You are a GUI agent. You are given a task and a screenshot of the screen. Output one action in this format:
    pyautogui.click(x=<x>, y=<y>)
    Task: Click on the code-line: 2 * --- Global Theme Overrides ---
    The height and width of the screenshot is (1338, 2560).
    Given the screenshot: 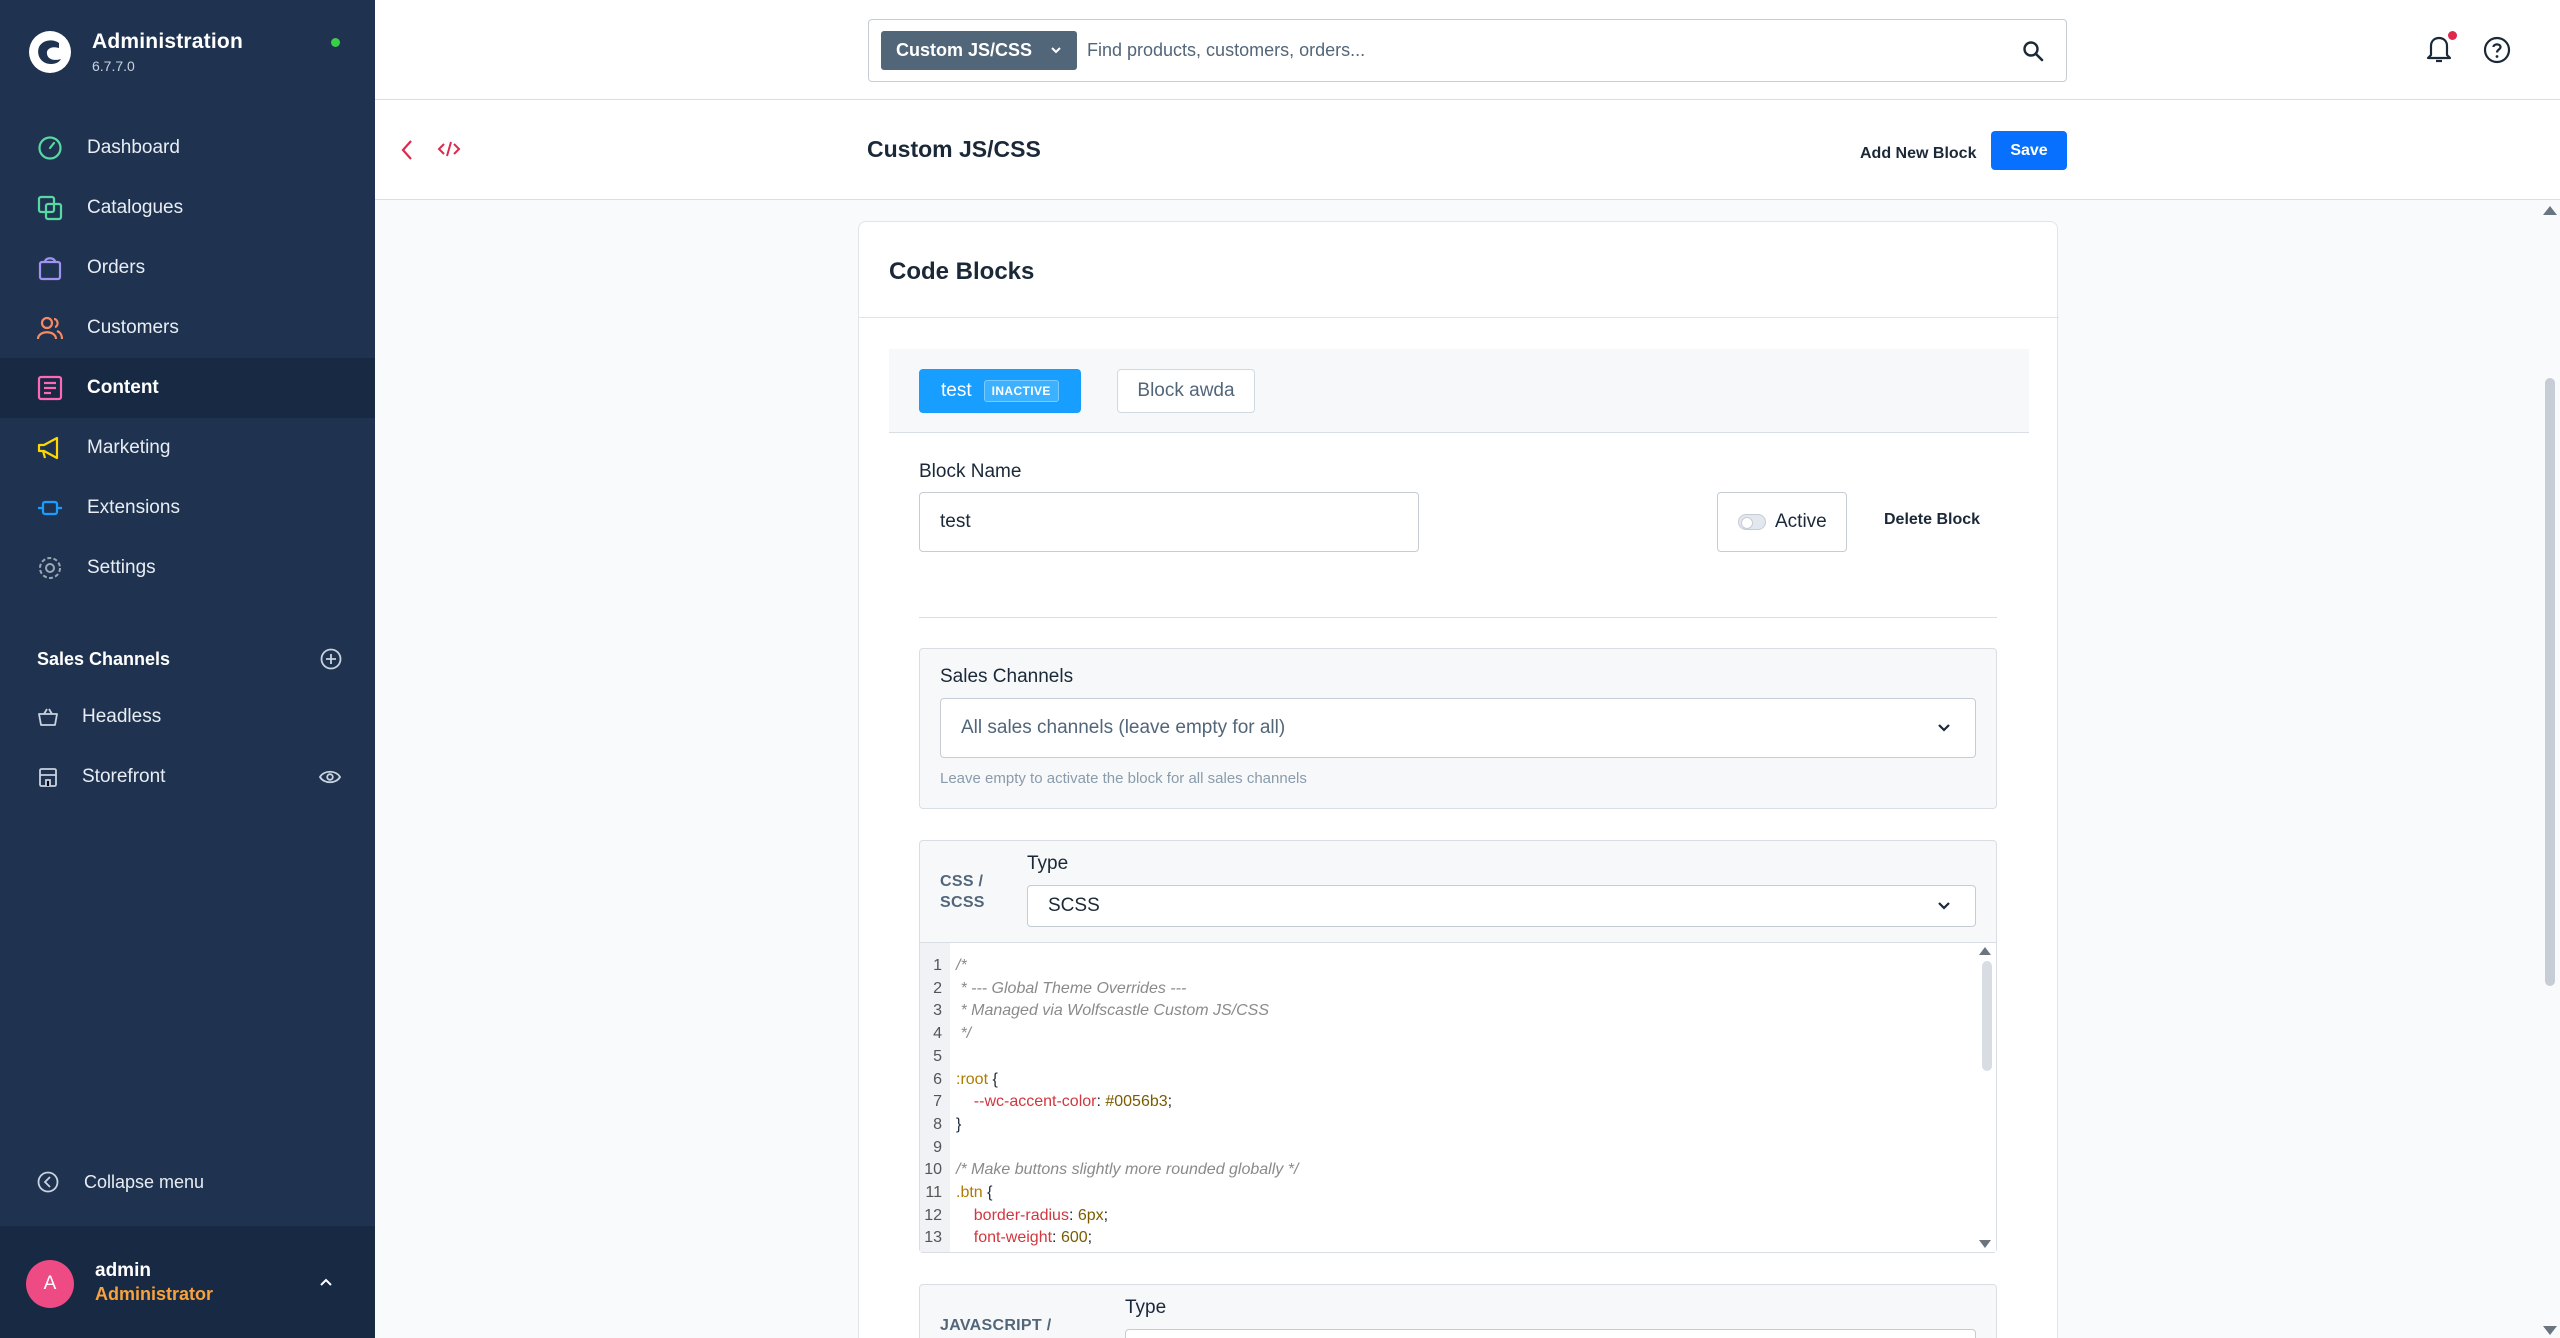 What is the action you would take?
    pyautogui.click(x=1053, y=991)
    